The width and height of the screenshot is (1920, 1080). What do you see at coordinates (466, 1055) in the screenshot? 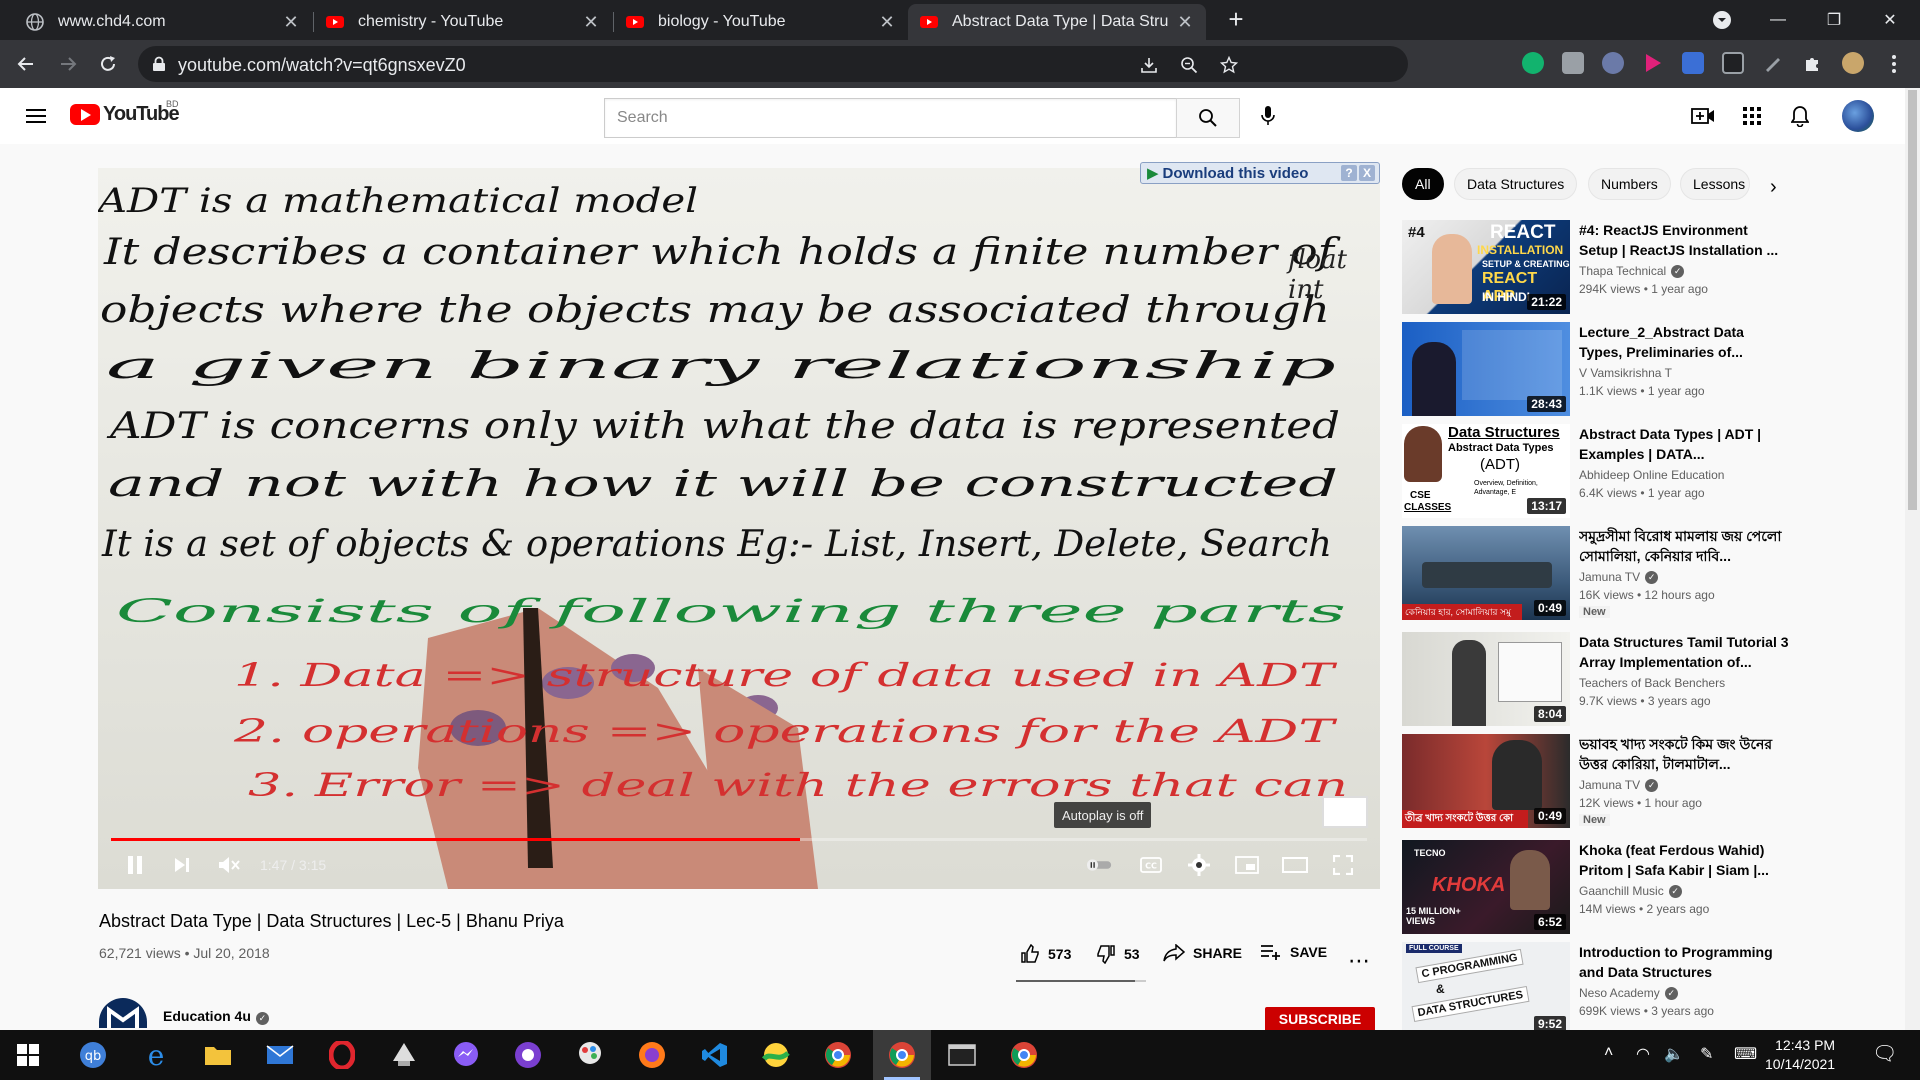
I see `messenger-icon` at bounding box center [466, 1055].